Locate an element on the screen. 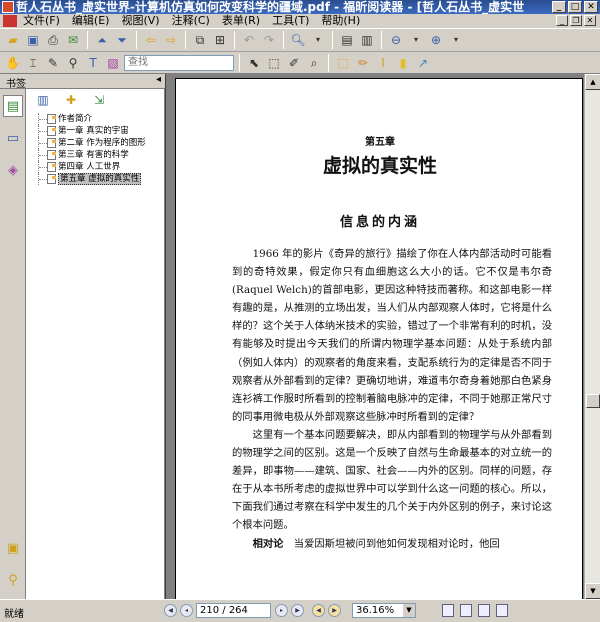 The width and height of the screenshot is (600, 622). doc-close-button: ✕ is located at coordinates (590, 20).